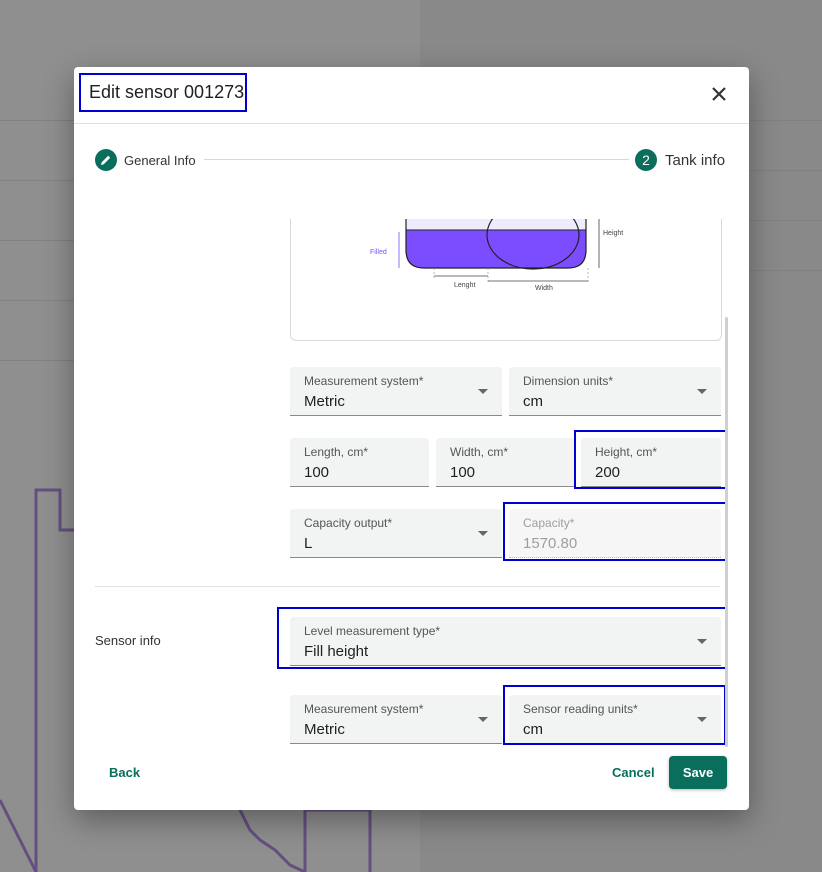 Image resolution: width=822 pixels, height=872 pixels. What do you see at coordinates (336, 651) in the screenshot?
I see `field-value: Fill height` at bounding box center [336, 651].